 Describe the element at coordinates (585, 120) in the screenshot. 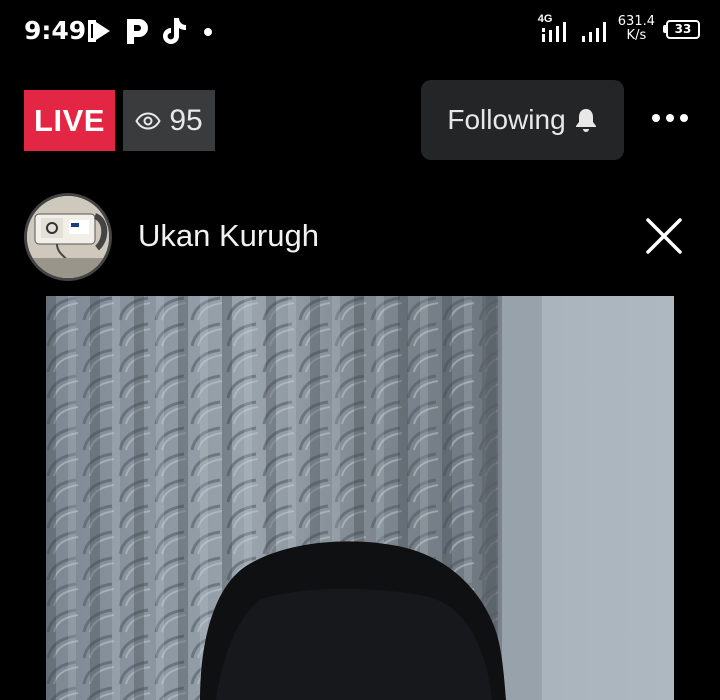

I see `bell-icon` at that location.